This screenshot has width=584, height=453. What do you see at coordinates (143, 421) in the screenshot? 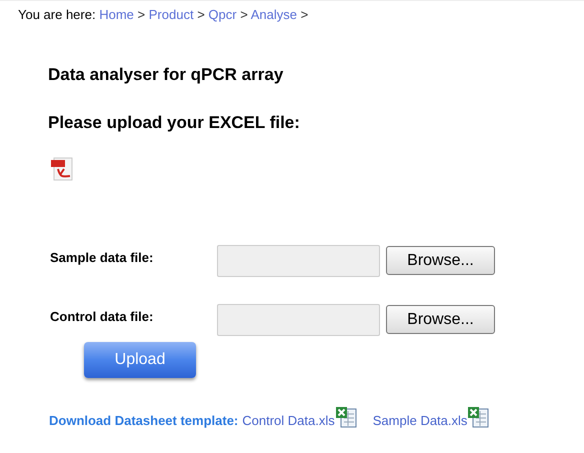
I see `download-label: Download Datasheet template:` at bounding box center [143, 421].